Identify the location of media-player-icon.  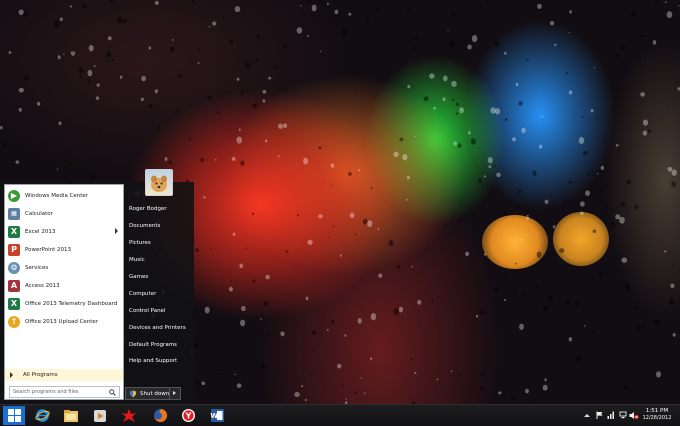
(100, 415).